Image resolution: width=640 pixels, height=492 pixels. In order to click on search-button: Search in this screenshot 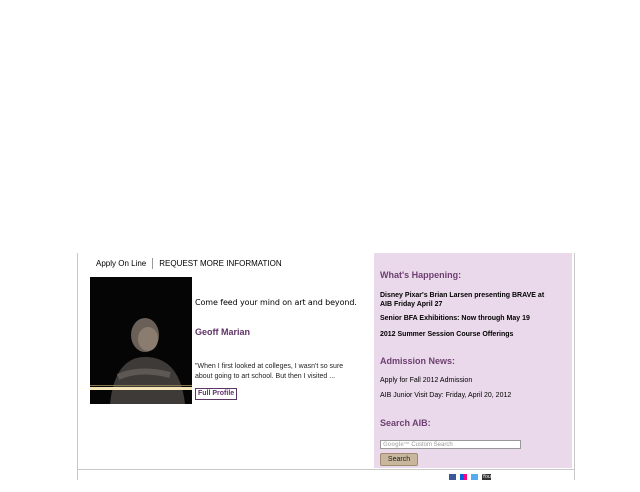, I will do `click(399, 459)`.